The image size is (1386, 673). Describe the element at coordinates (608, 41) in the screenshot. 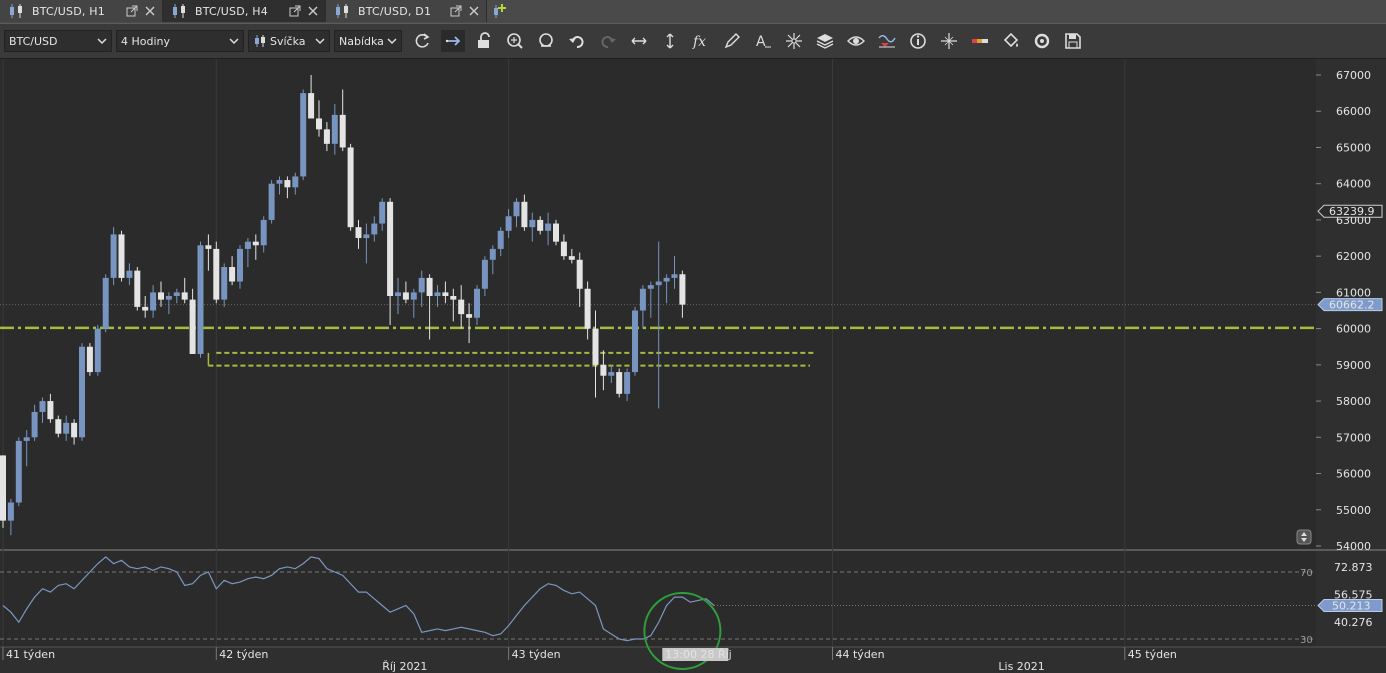

I see `redo-button` at that location.